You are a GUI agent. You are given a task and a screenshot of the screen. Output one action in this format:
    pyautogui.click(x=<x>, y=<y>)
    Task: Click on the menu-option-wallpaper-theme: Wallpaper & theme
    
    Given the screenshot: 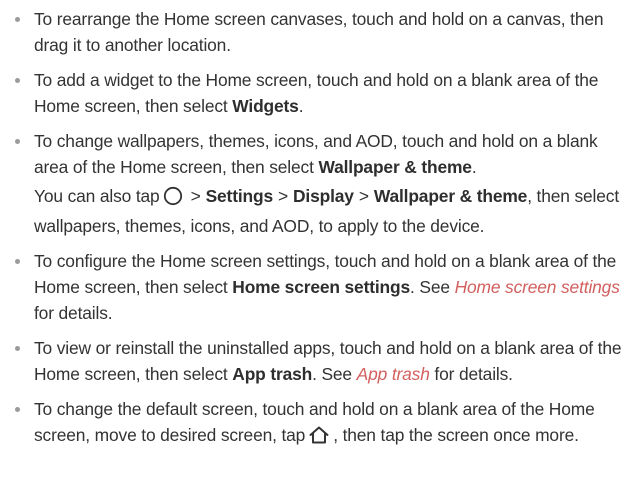 What is the action you would take?
    pyautogui.click(x=395, y=167)
    